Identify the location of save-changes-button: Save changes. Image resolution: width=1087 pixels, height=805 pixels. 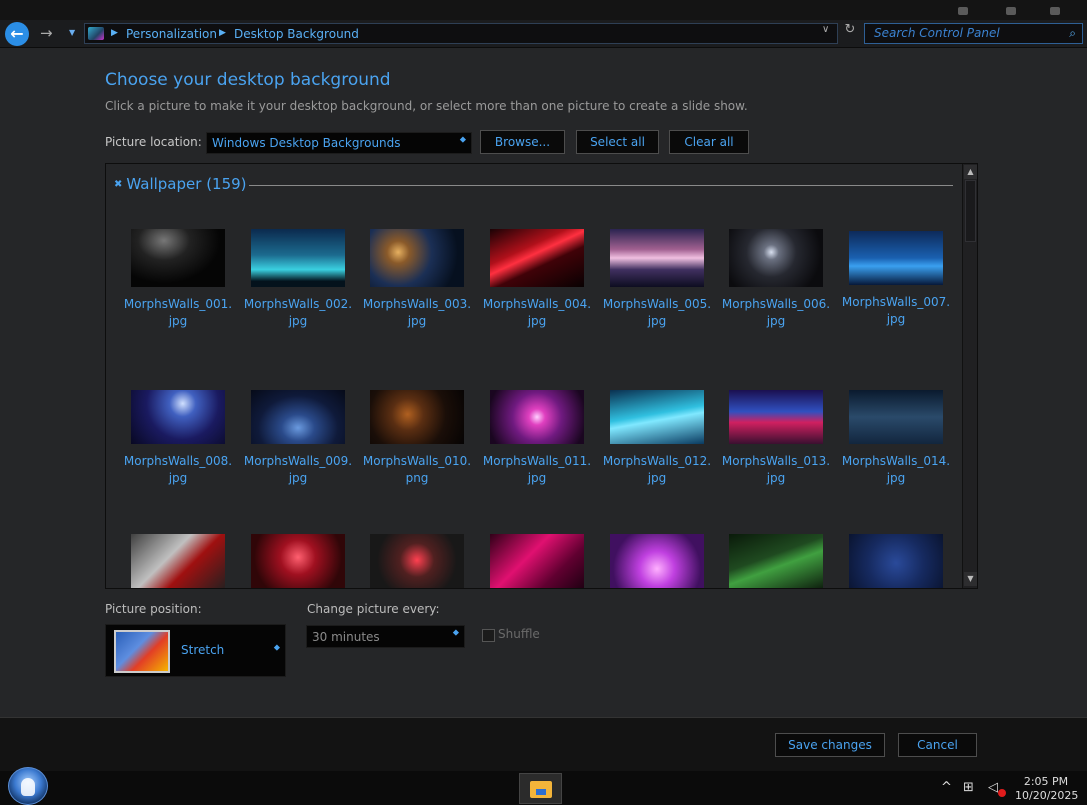
(830, 745).